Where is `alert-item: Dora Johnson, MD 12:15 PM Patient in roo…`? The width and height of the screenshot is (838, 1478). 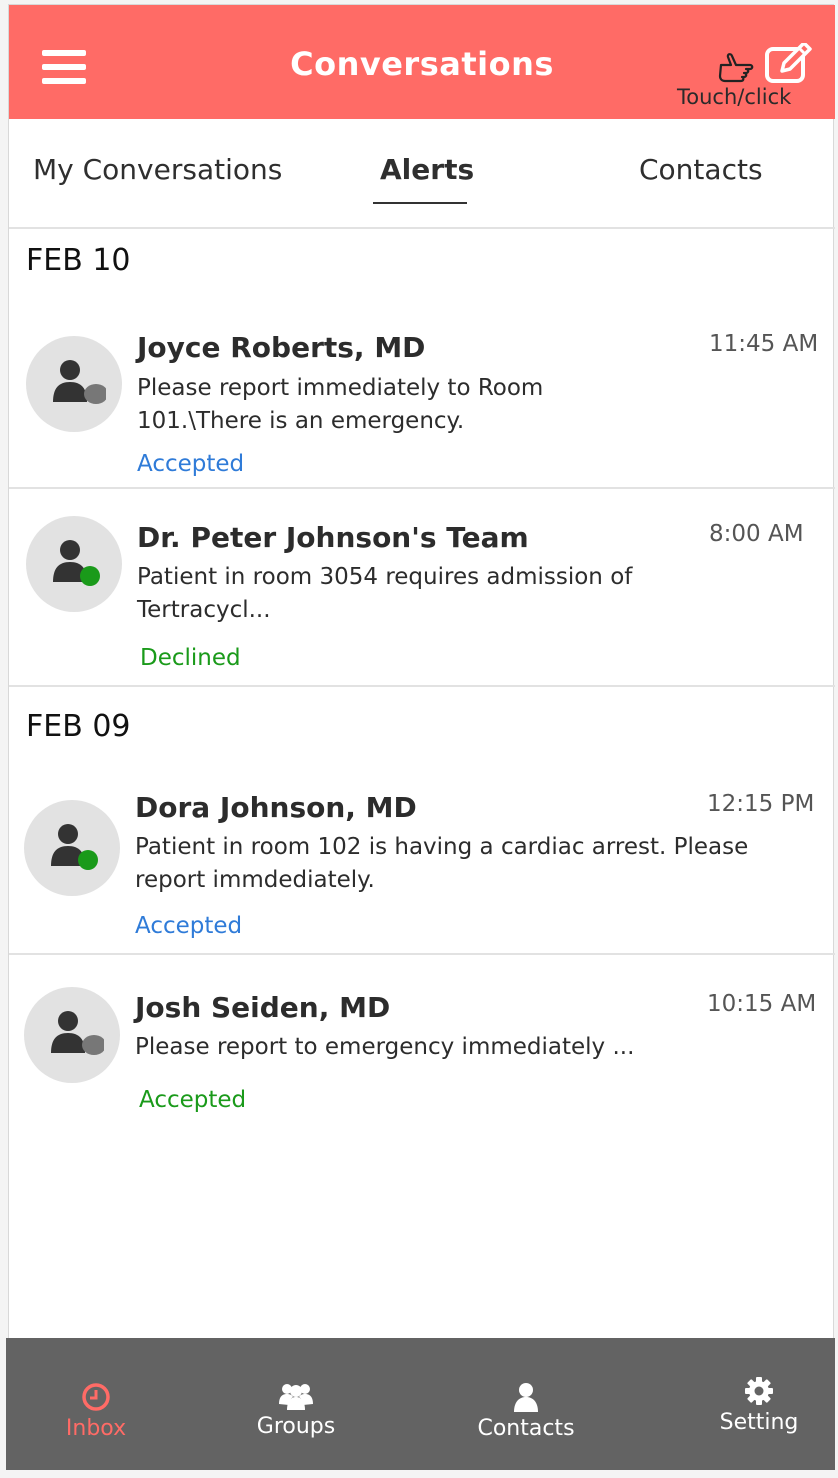 alert-item: Dora Johnson, MD 12:15 PM Patient in roo… is located at coordinates (422, 866).